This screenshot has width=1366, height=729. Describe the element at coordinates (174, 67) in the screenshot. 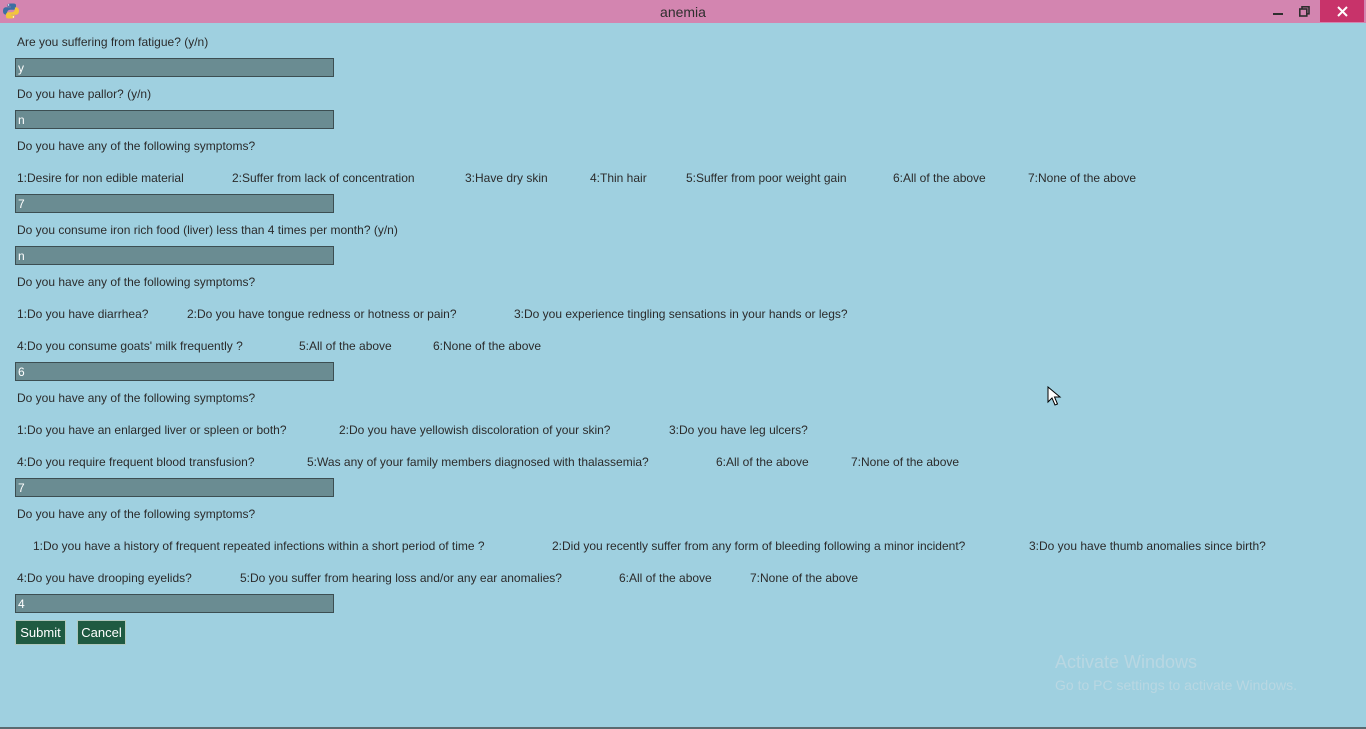

I see `fatigue-input` at that location.